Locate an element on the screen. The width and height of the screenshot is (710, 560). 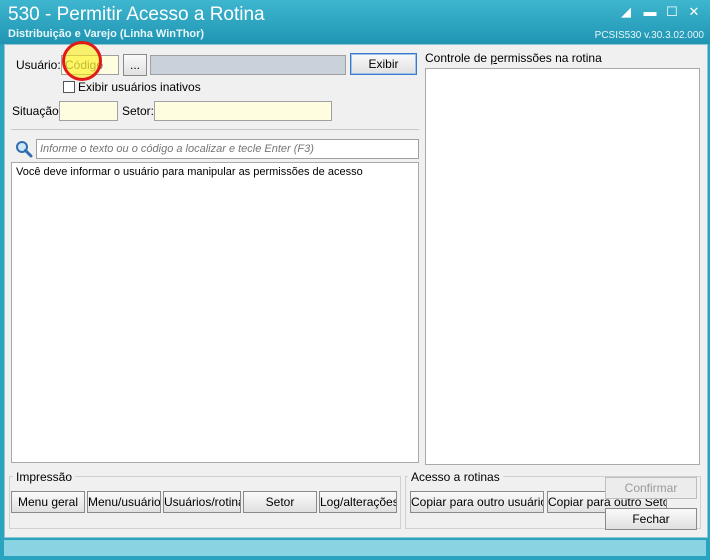
search-input is located at coordinates (227, 149).